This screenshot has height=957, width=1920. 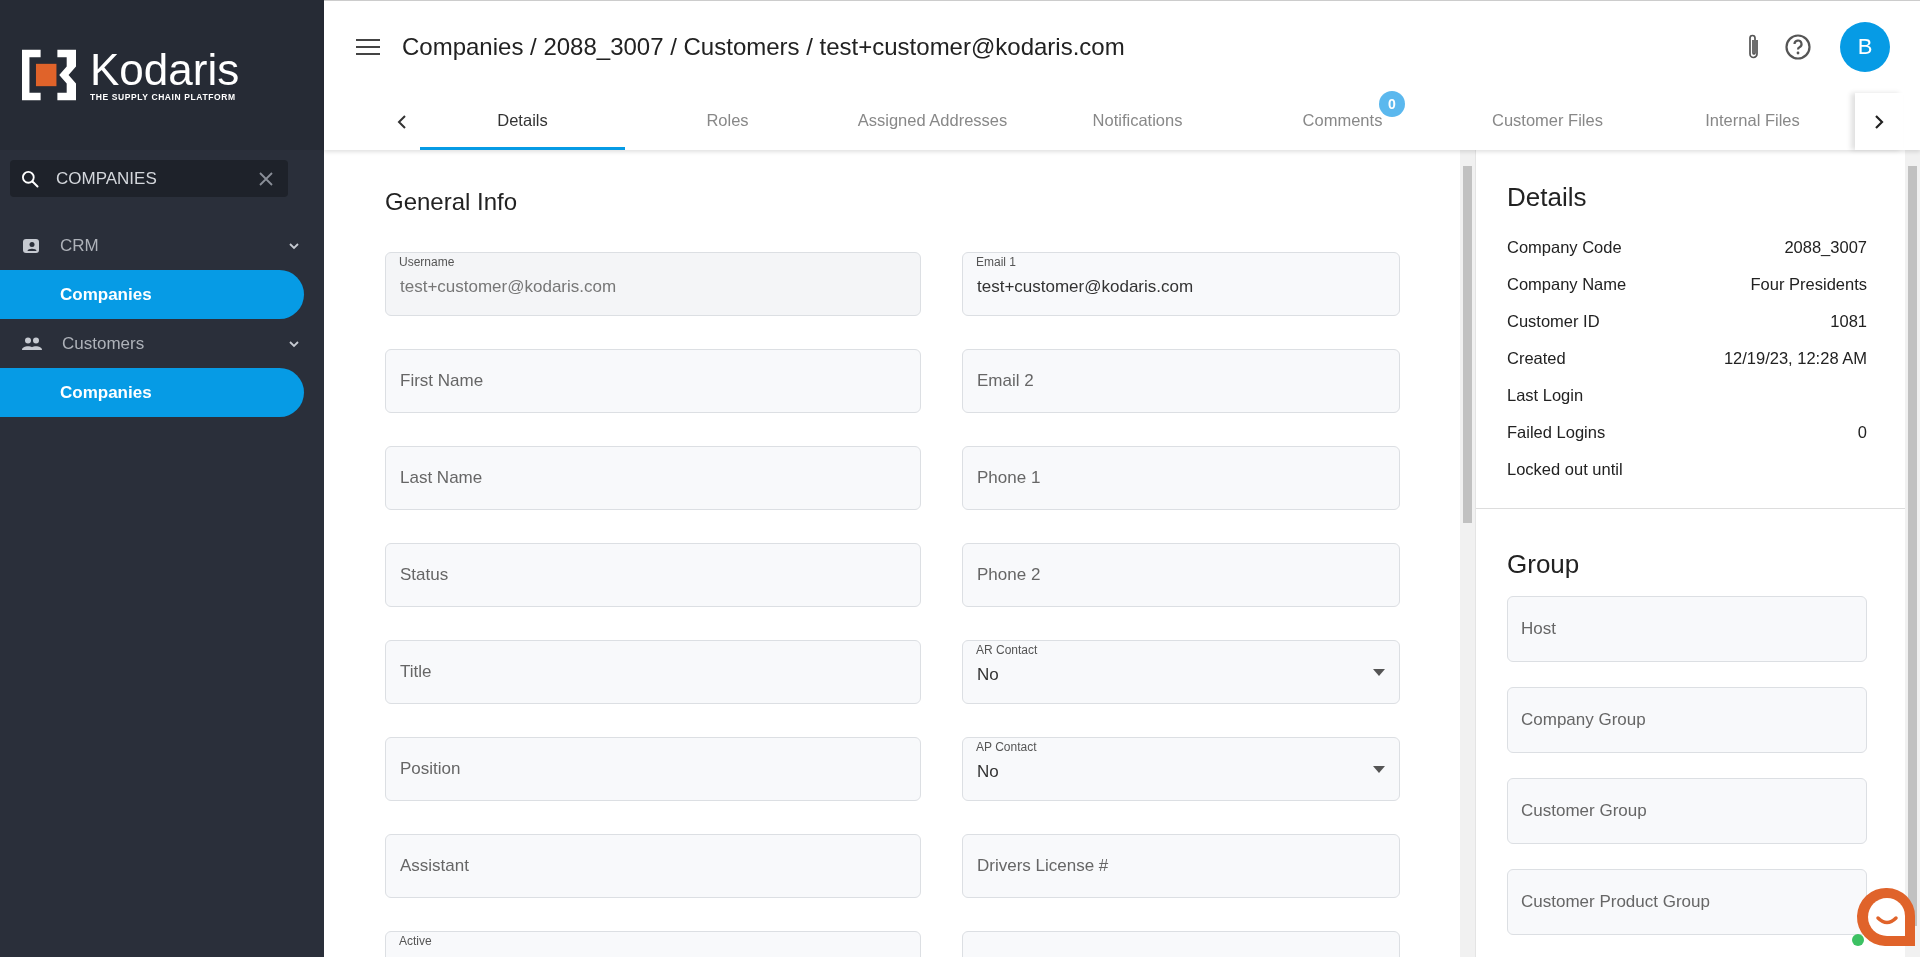 What do you see at coordinates (1687, 629) in the screenshot?
I see `text-field: Host` at bounding box center [1687, 629].